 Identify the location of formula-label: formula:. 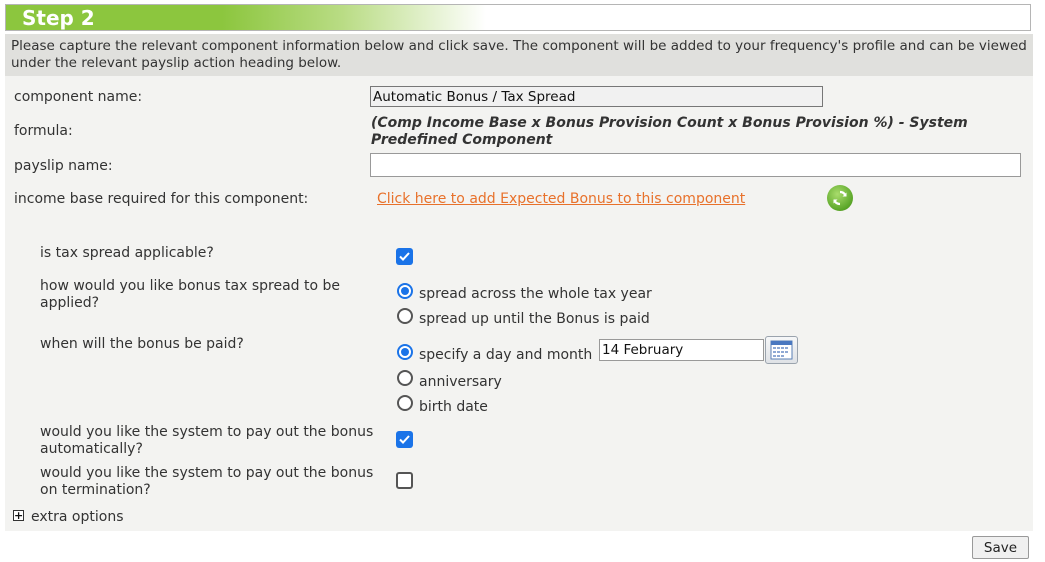
(43, 131).